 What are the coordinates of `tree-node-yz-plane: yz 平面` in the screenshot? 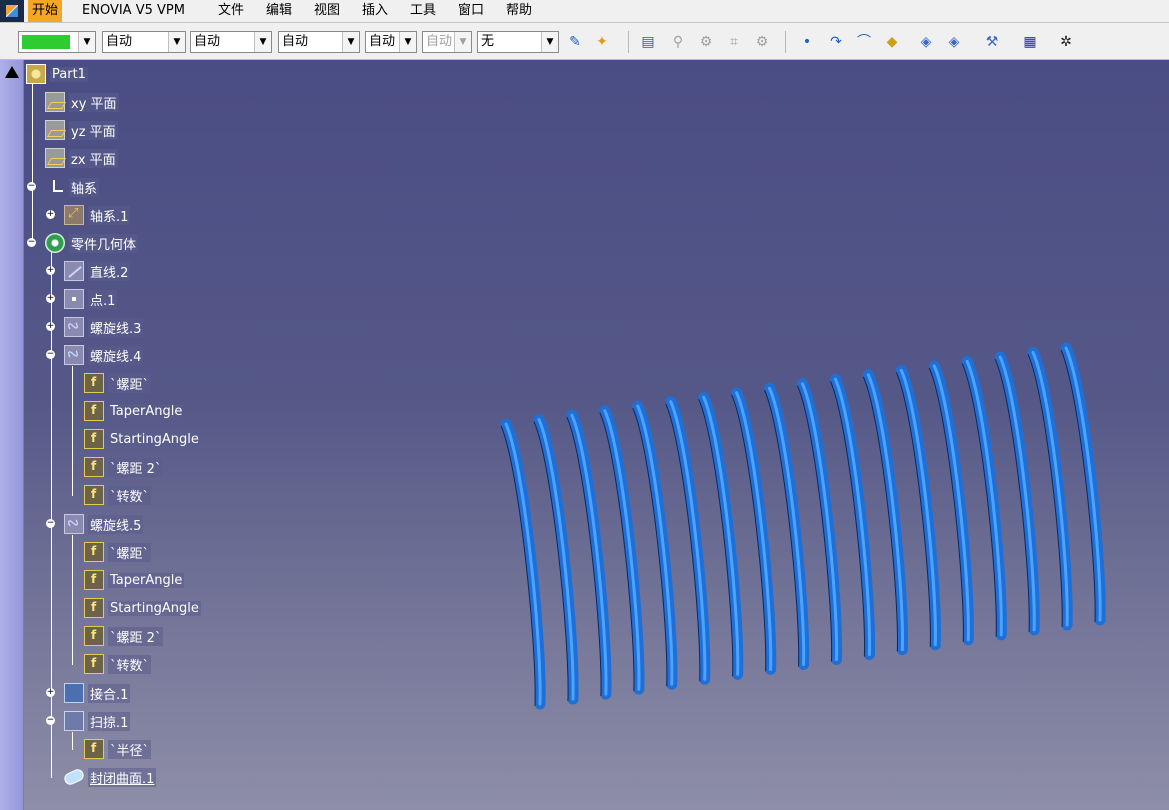 It's located at (81, 130).